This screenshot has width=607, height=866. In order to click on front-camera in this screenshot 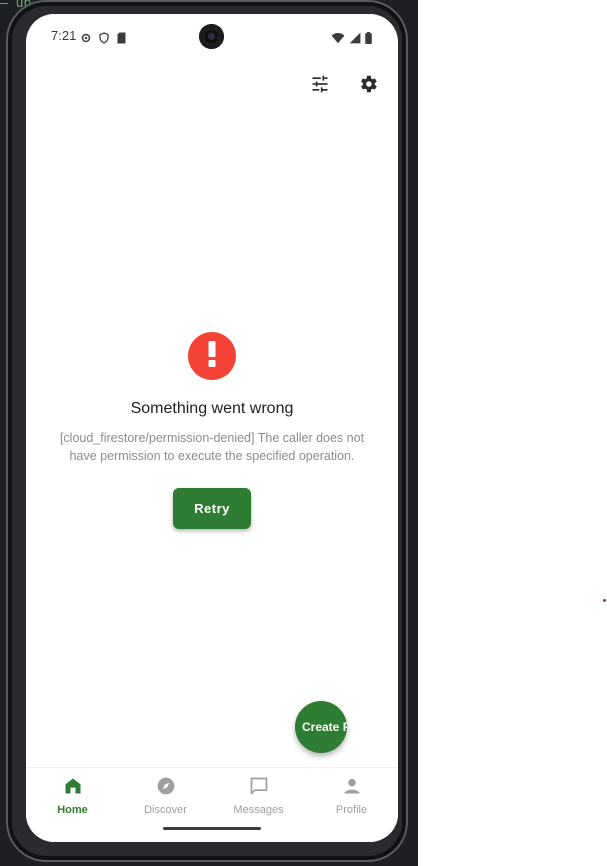, I will do `click(211, 36)`.